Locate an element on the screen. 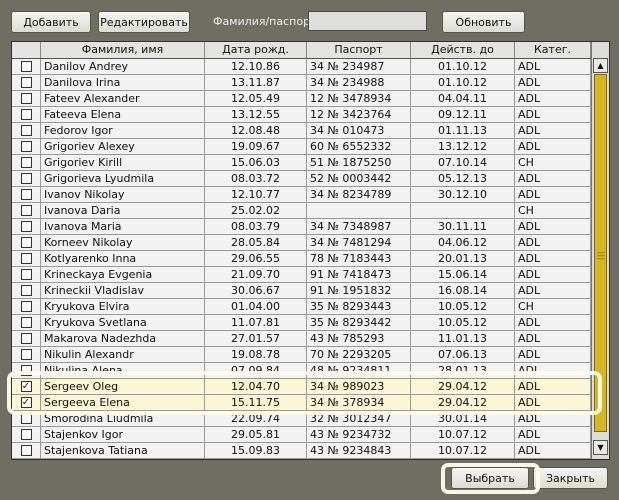  column-header-valid: Действ. до is located at coordinates (463, 50).